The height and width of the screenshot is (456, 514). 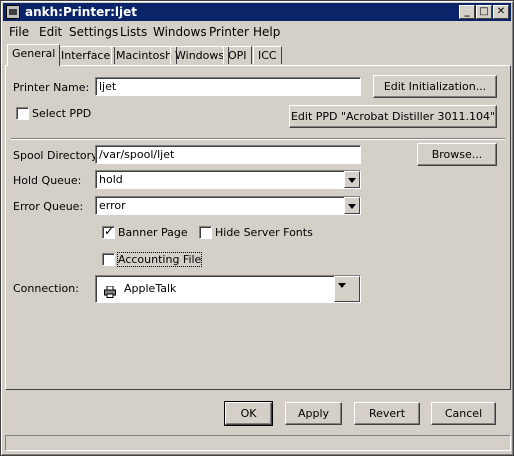 I want to click on tab-windows: Windows, so click(x=200, y=55).